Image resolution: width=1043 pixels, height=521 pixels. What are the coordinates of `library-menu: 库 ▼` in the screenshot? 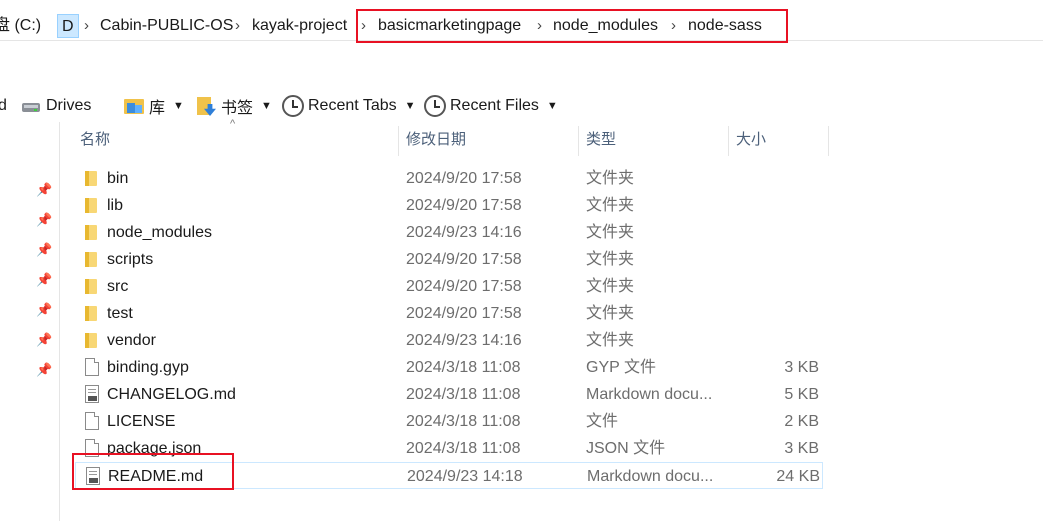 It's located at (153, 106).